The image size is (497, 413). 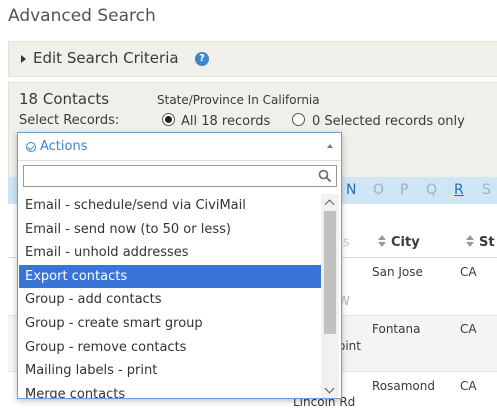 What do you see at coordinates (31, 147) in the screenshot?
I see `check-circle-icon` at bounding box center [31, 147].